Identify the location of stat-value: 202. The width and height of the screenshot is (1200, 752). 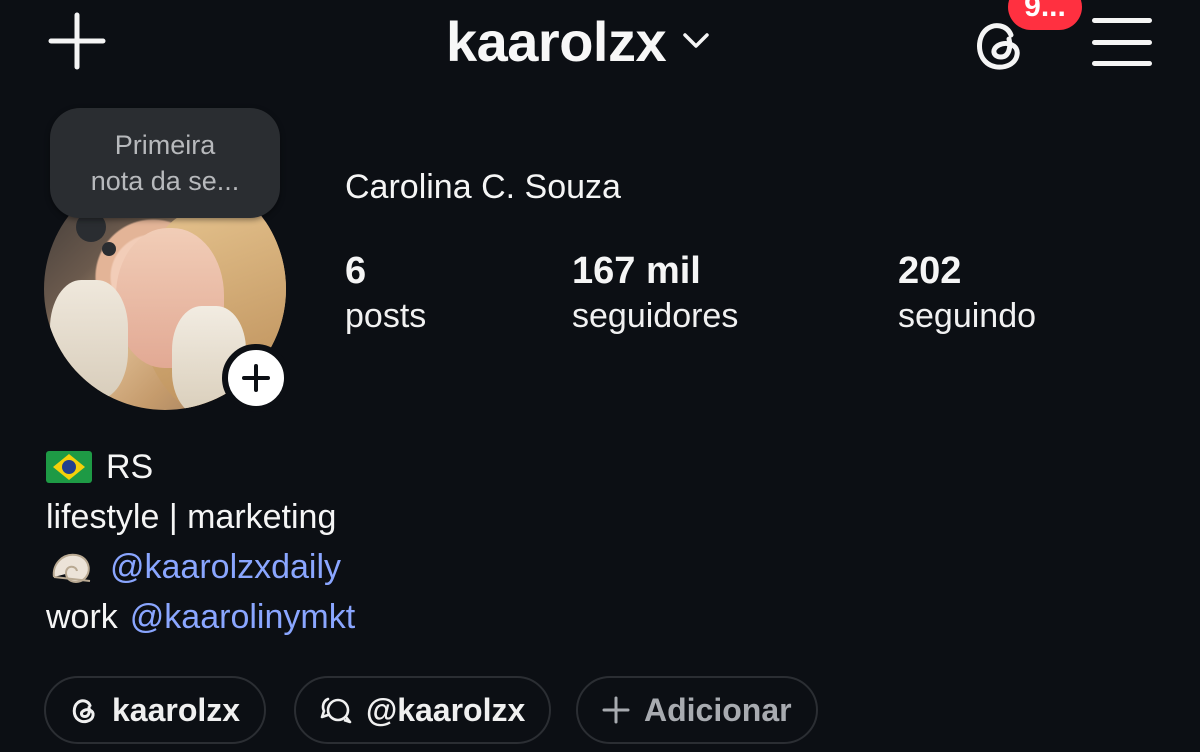
(930, 271).